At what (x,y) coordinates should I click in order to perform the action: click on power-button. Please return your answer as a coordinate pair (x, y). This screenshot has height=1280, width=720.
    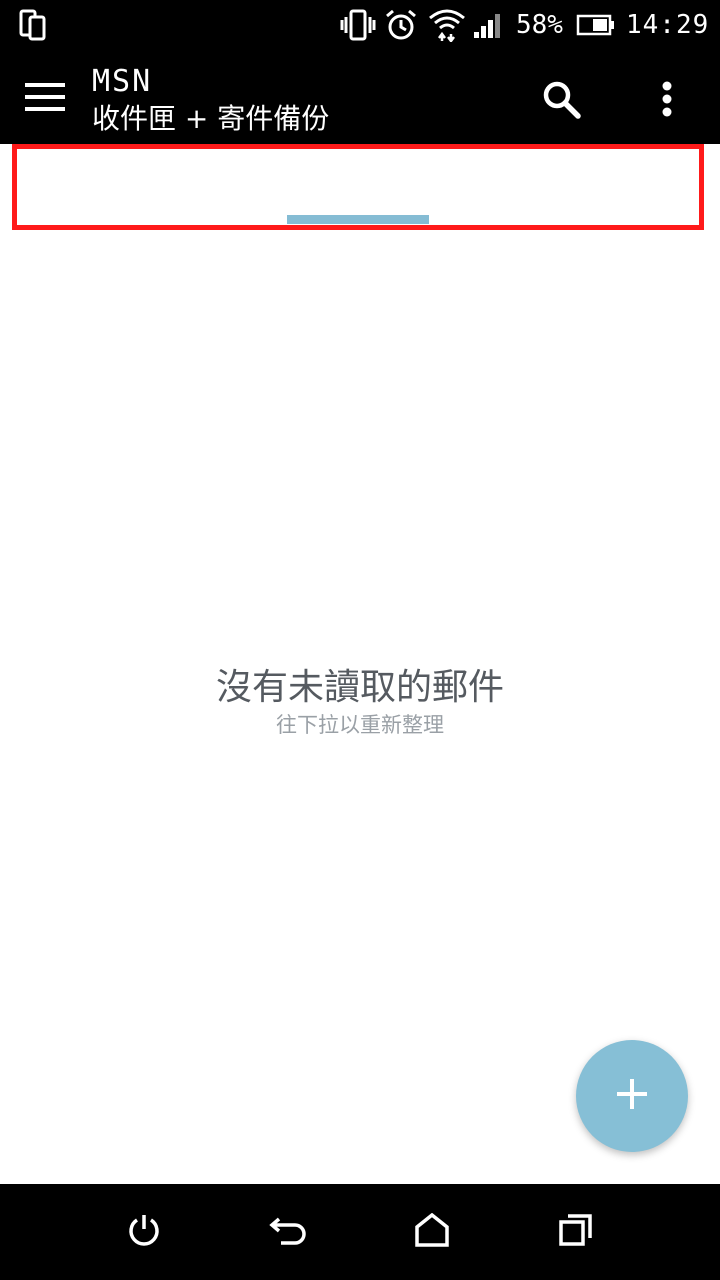
    Looking at the image, I should click on (144, 1232).